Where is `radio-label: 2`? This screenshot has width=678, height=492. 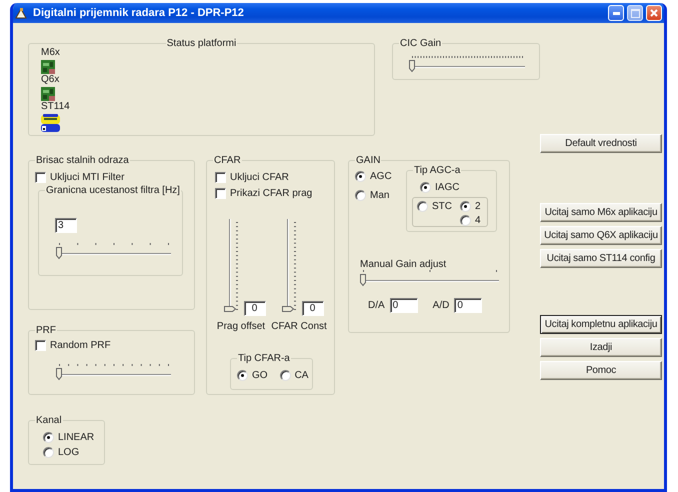 radio-label: 2 is located at coordinates (478, 206).